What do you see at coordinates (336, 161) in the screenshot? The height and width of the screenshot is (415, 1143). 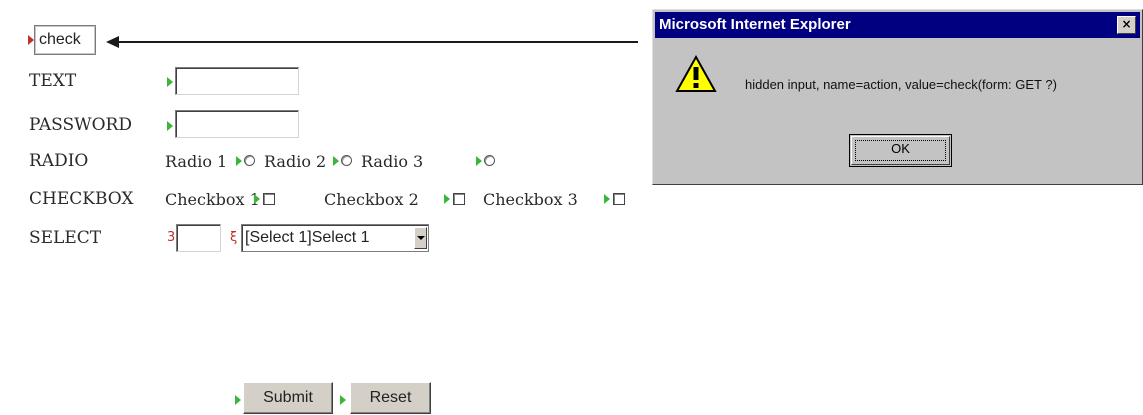 I see `radio-2-marker-icon` at bounding box center [336, 161].